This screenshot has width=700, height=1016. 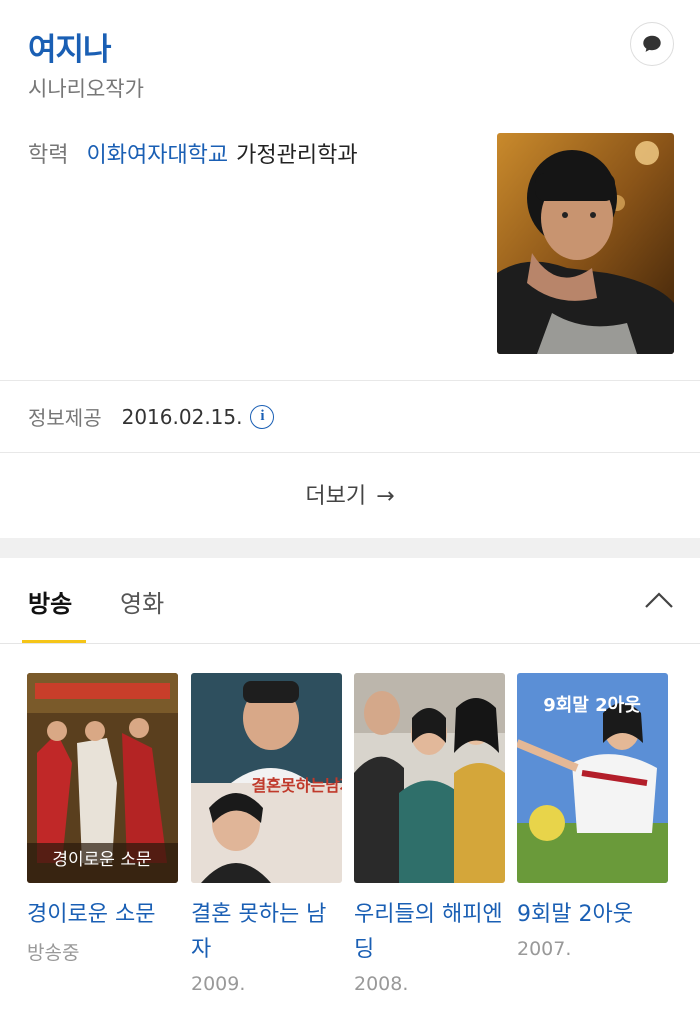 What do you see at coordinates (350, 601) in the screenshot?
I see `filmography-tabs: 방송 영화` at bounding box center [350, 601].